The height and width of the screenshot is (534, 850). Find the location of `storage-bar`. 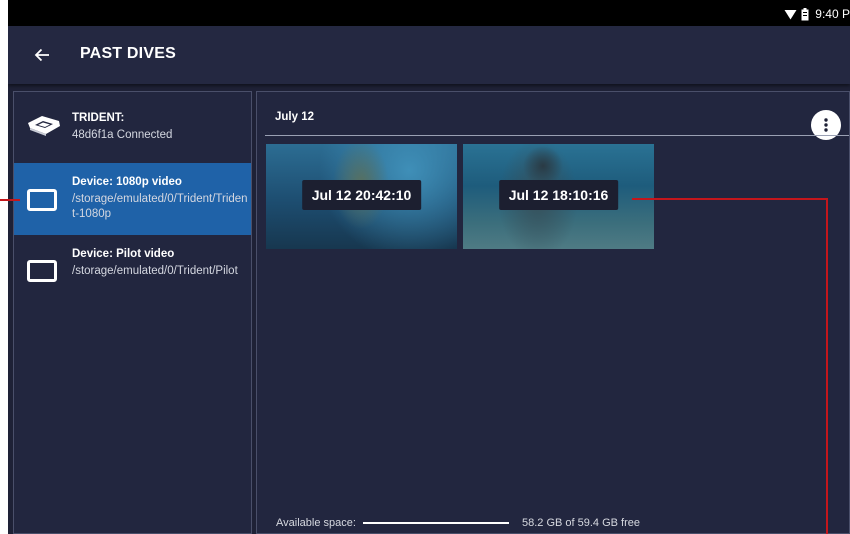

storage-bar is located at coordinates (436, 523).